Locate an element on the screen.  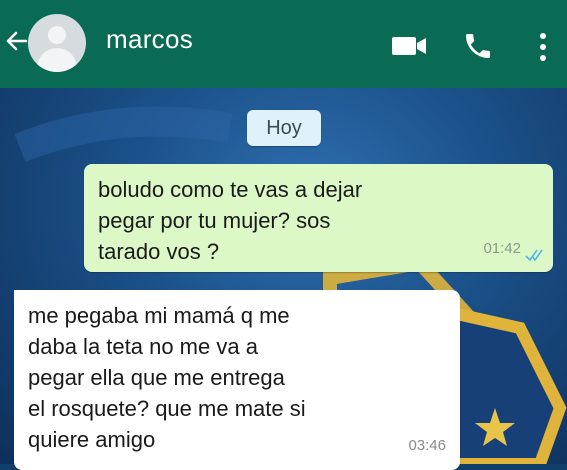
avatar is located at coordinates (57, 43).